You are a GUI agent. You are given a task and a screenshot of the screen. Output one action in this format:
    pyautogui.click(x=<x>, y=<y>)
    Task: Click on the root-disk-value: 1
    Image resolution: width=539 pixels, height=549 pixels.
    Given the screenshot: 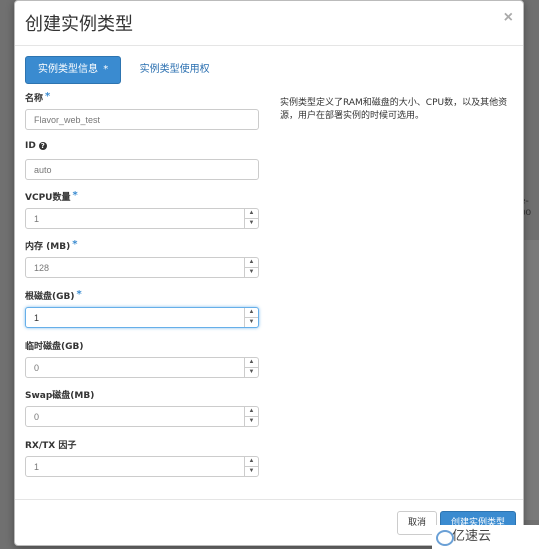 What is the action you would take?
    pyautogui.click(x=37, y=318)
    